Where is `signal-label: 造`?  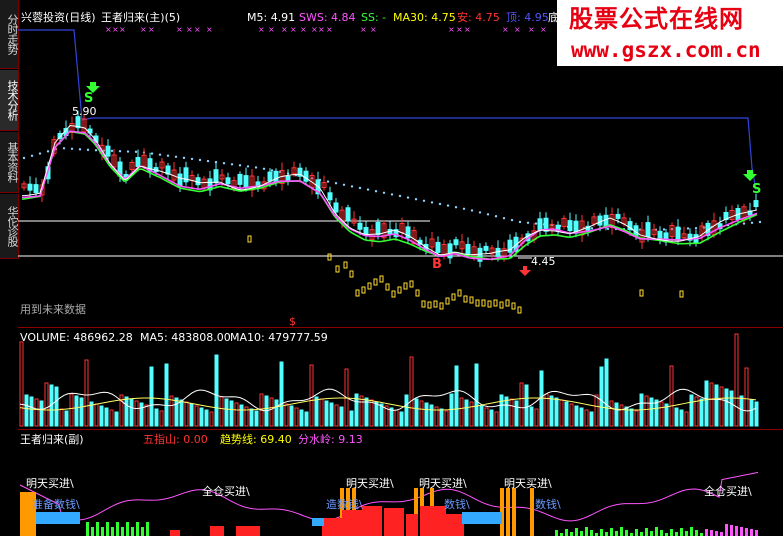 signal-label: 造 is located at coordinates (331, 504).